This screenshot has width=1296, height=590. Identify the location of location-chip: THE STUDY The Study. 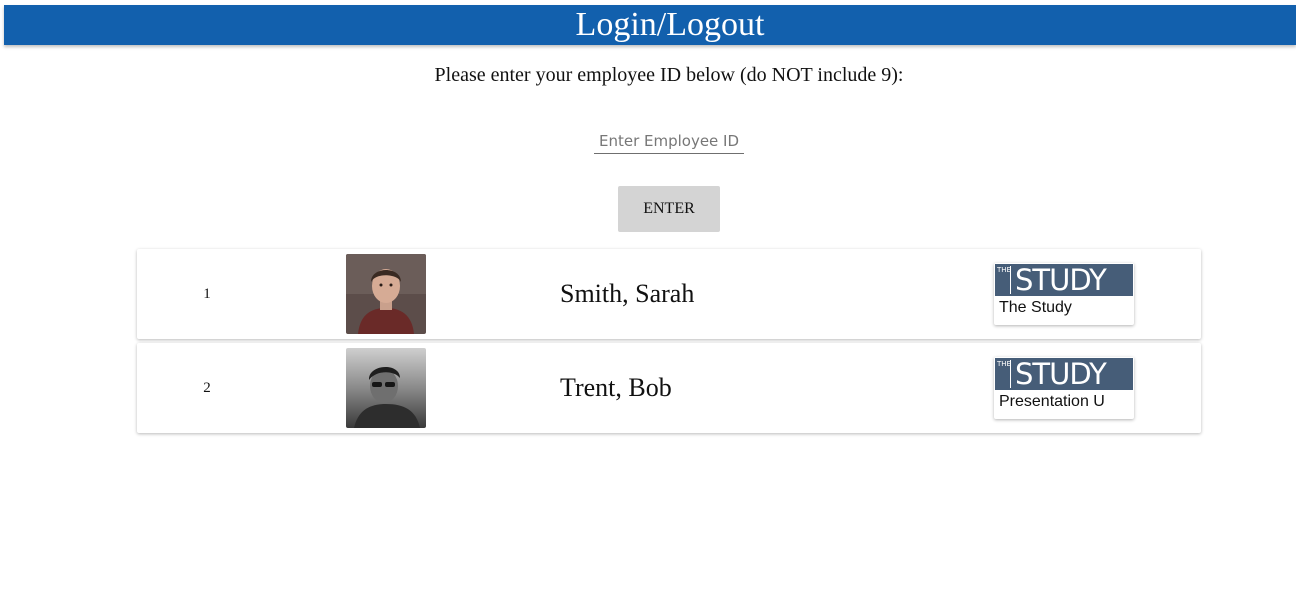
(1064, 294).